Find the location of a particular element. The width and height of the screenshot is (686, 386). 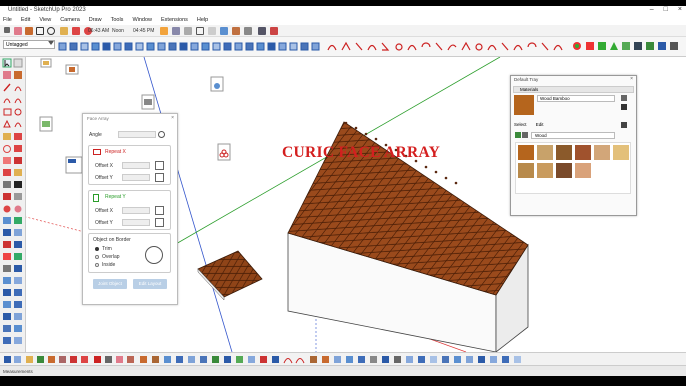

overlap-radio is located at coordinates (97, 257).